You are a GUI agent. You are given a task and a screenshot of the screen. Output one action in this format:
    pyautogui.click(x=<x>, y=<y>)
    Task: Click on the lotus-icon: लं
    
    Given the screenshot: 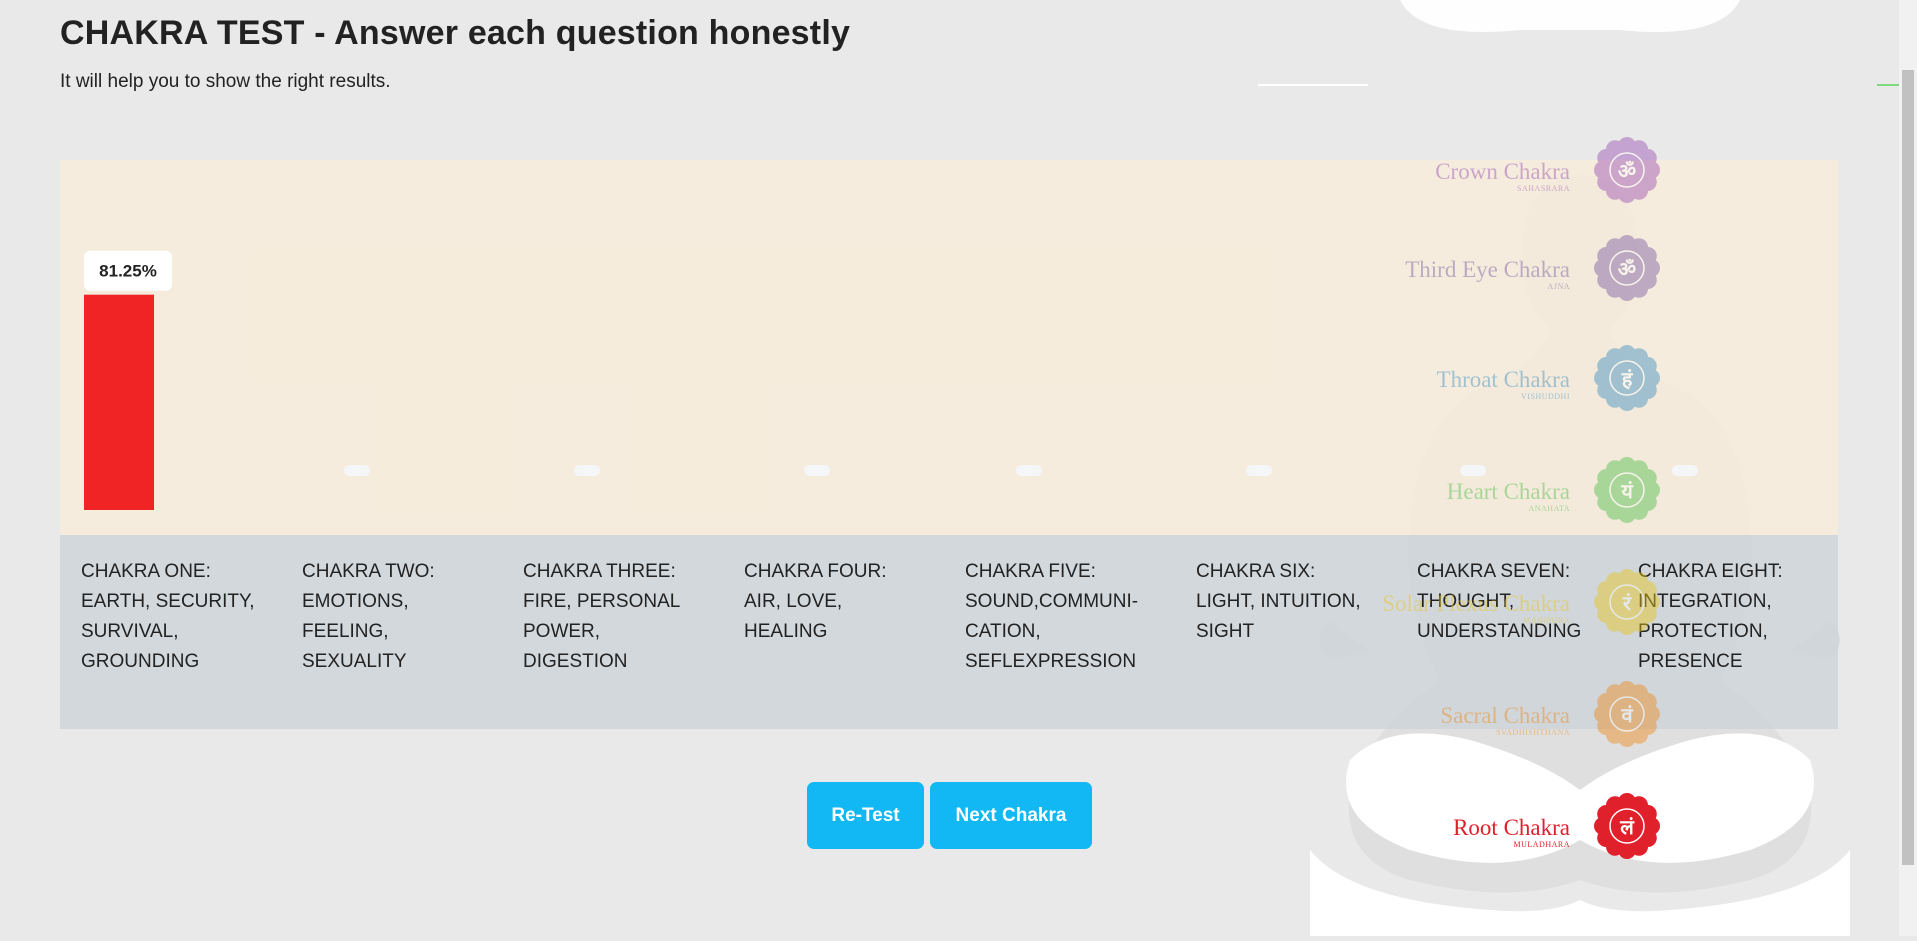 What is the action you would take?
    pyautogui.click(x=1627, y=826)
    